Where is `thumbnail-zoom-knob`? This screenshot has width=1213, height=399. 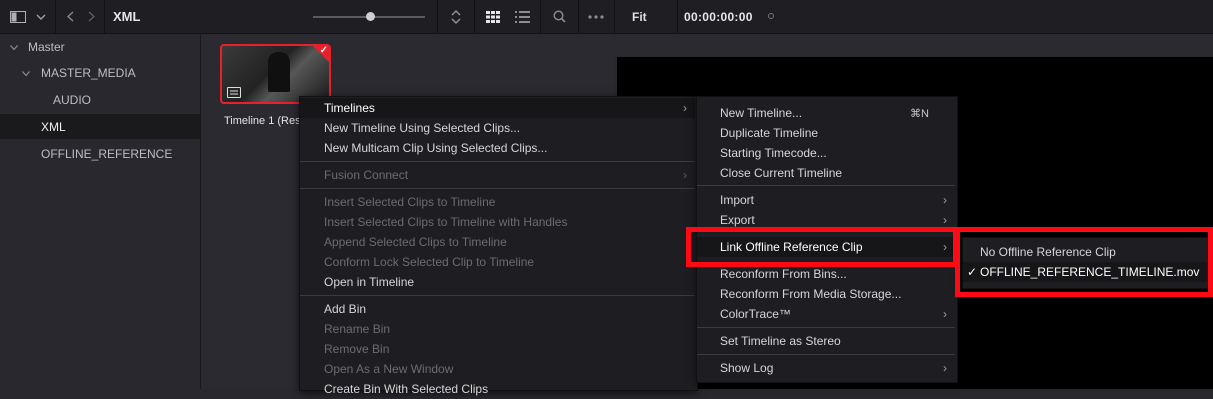
thumbnail-zoom-knob is located at coordinates (370, 16).